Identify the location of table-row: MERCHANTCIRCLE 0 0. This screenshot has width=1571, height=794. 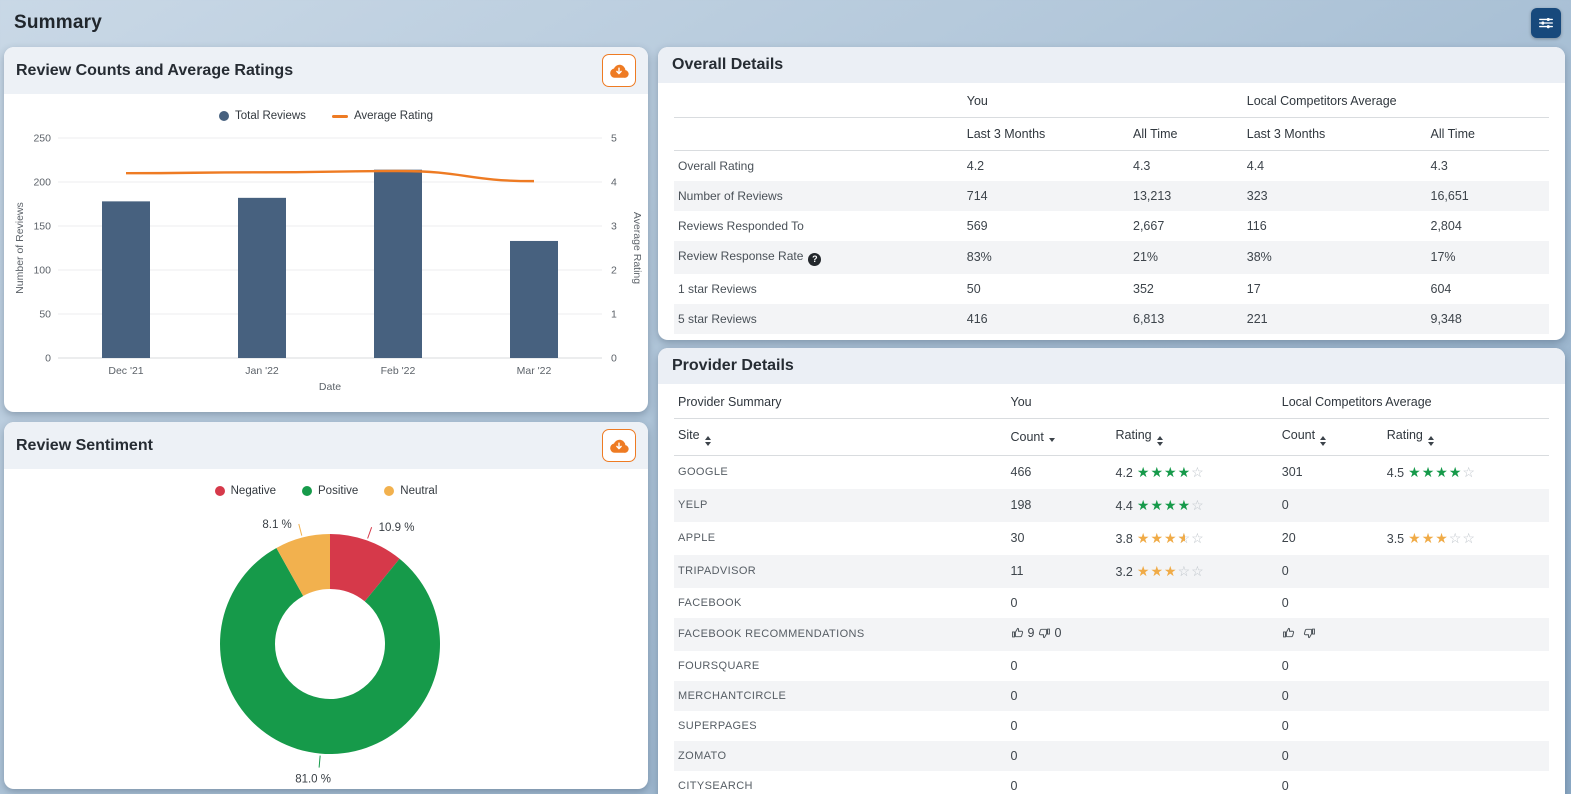
(1111, 695).